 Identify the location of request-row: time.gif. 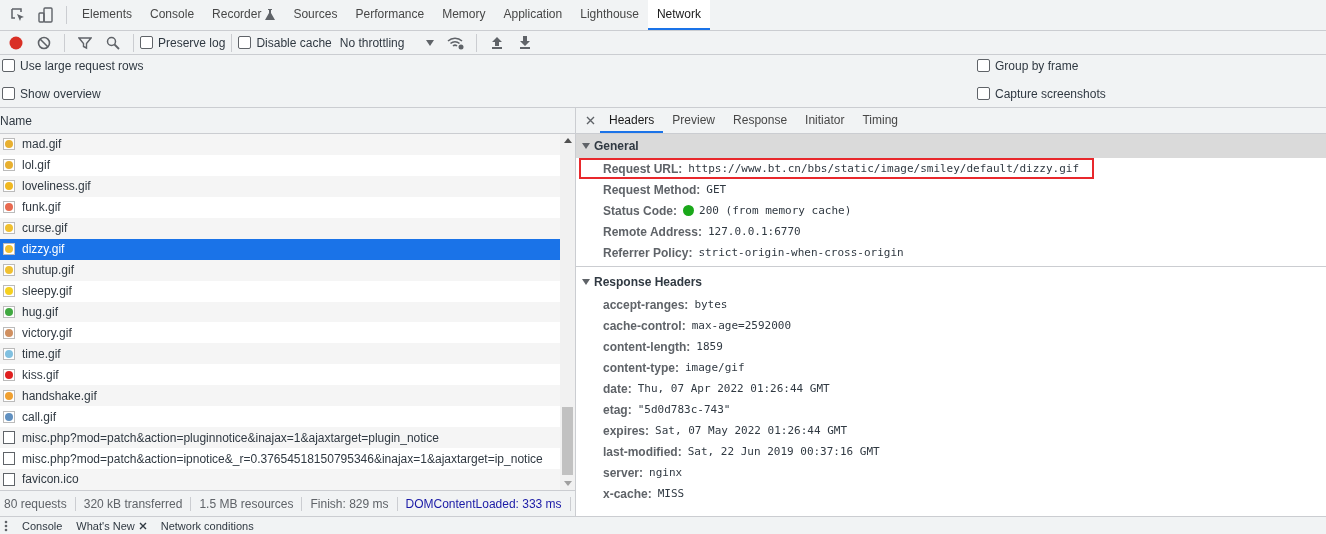
(280, 354).